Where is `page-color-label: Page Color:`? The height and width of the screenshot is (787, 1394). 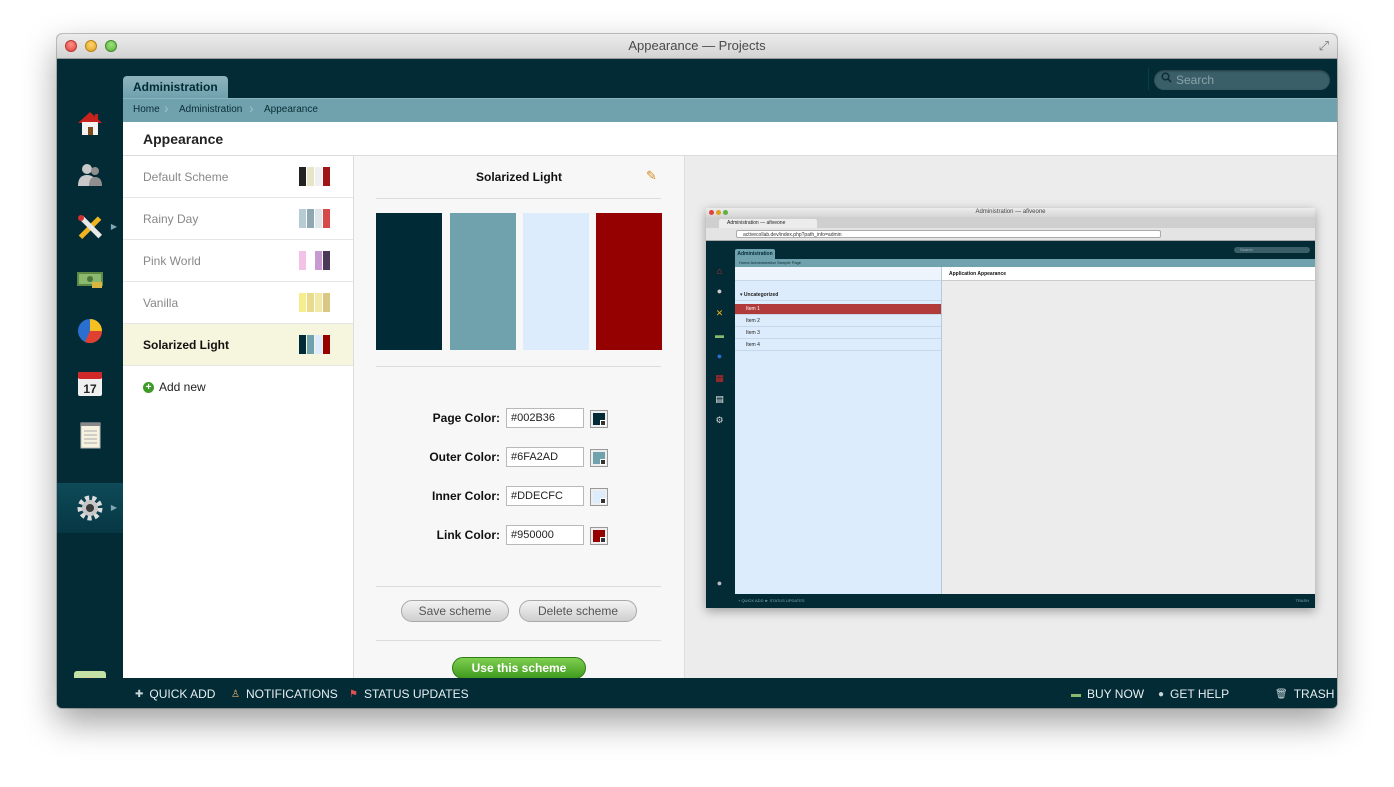 page-color-label: Page Color: is located at coordinates (466, 418).